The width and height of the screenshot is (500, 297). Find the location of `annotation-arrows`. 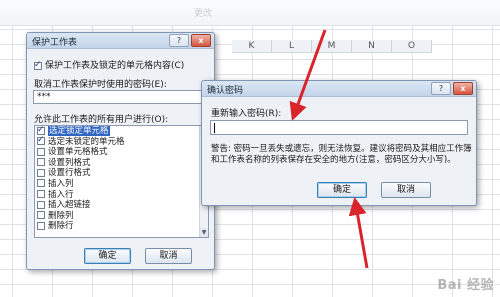

annotation-arrows is located at coordinates (329, 149).